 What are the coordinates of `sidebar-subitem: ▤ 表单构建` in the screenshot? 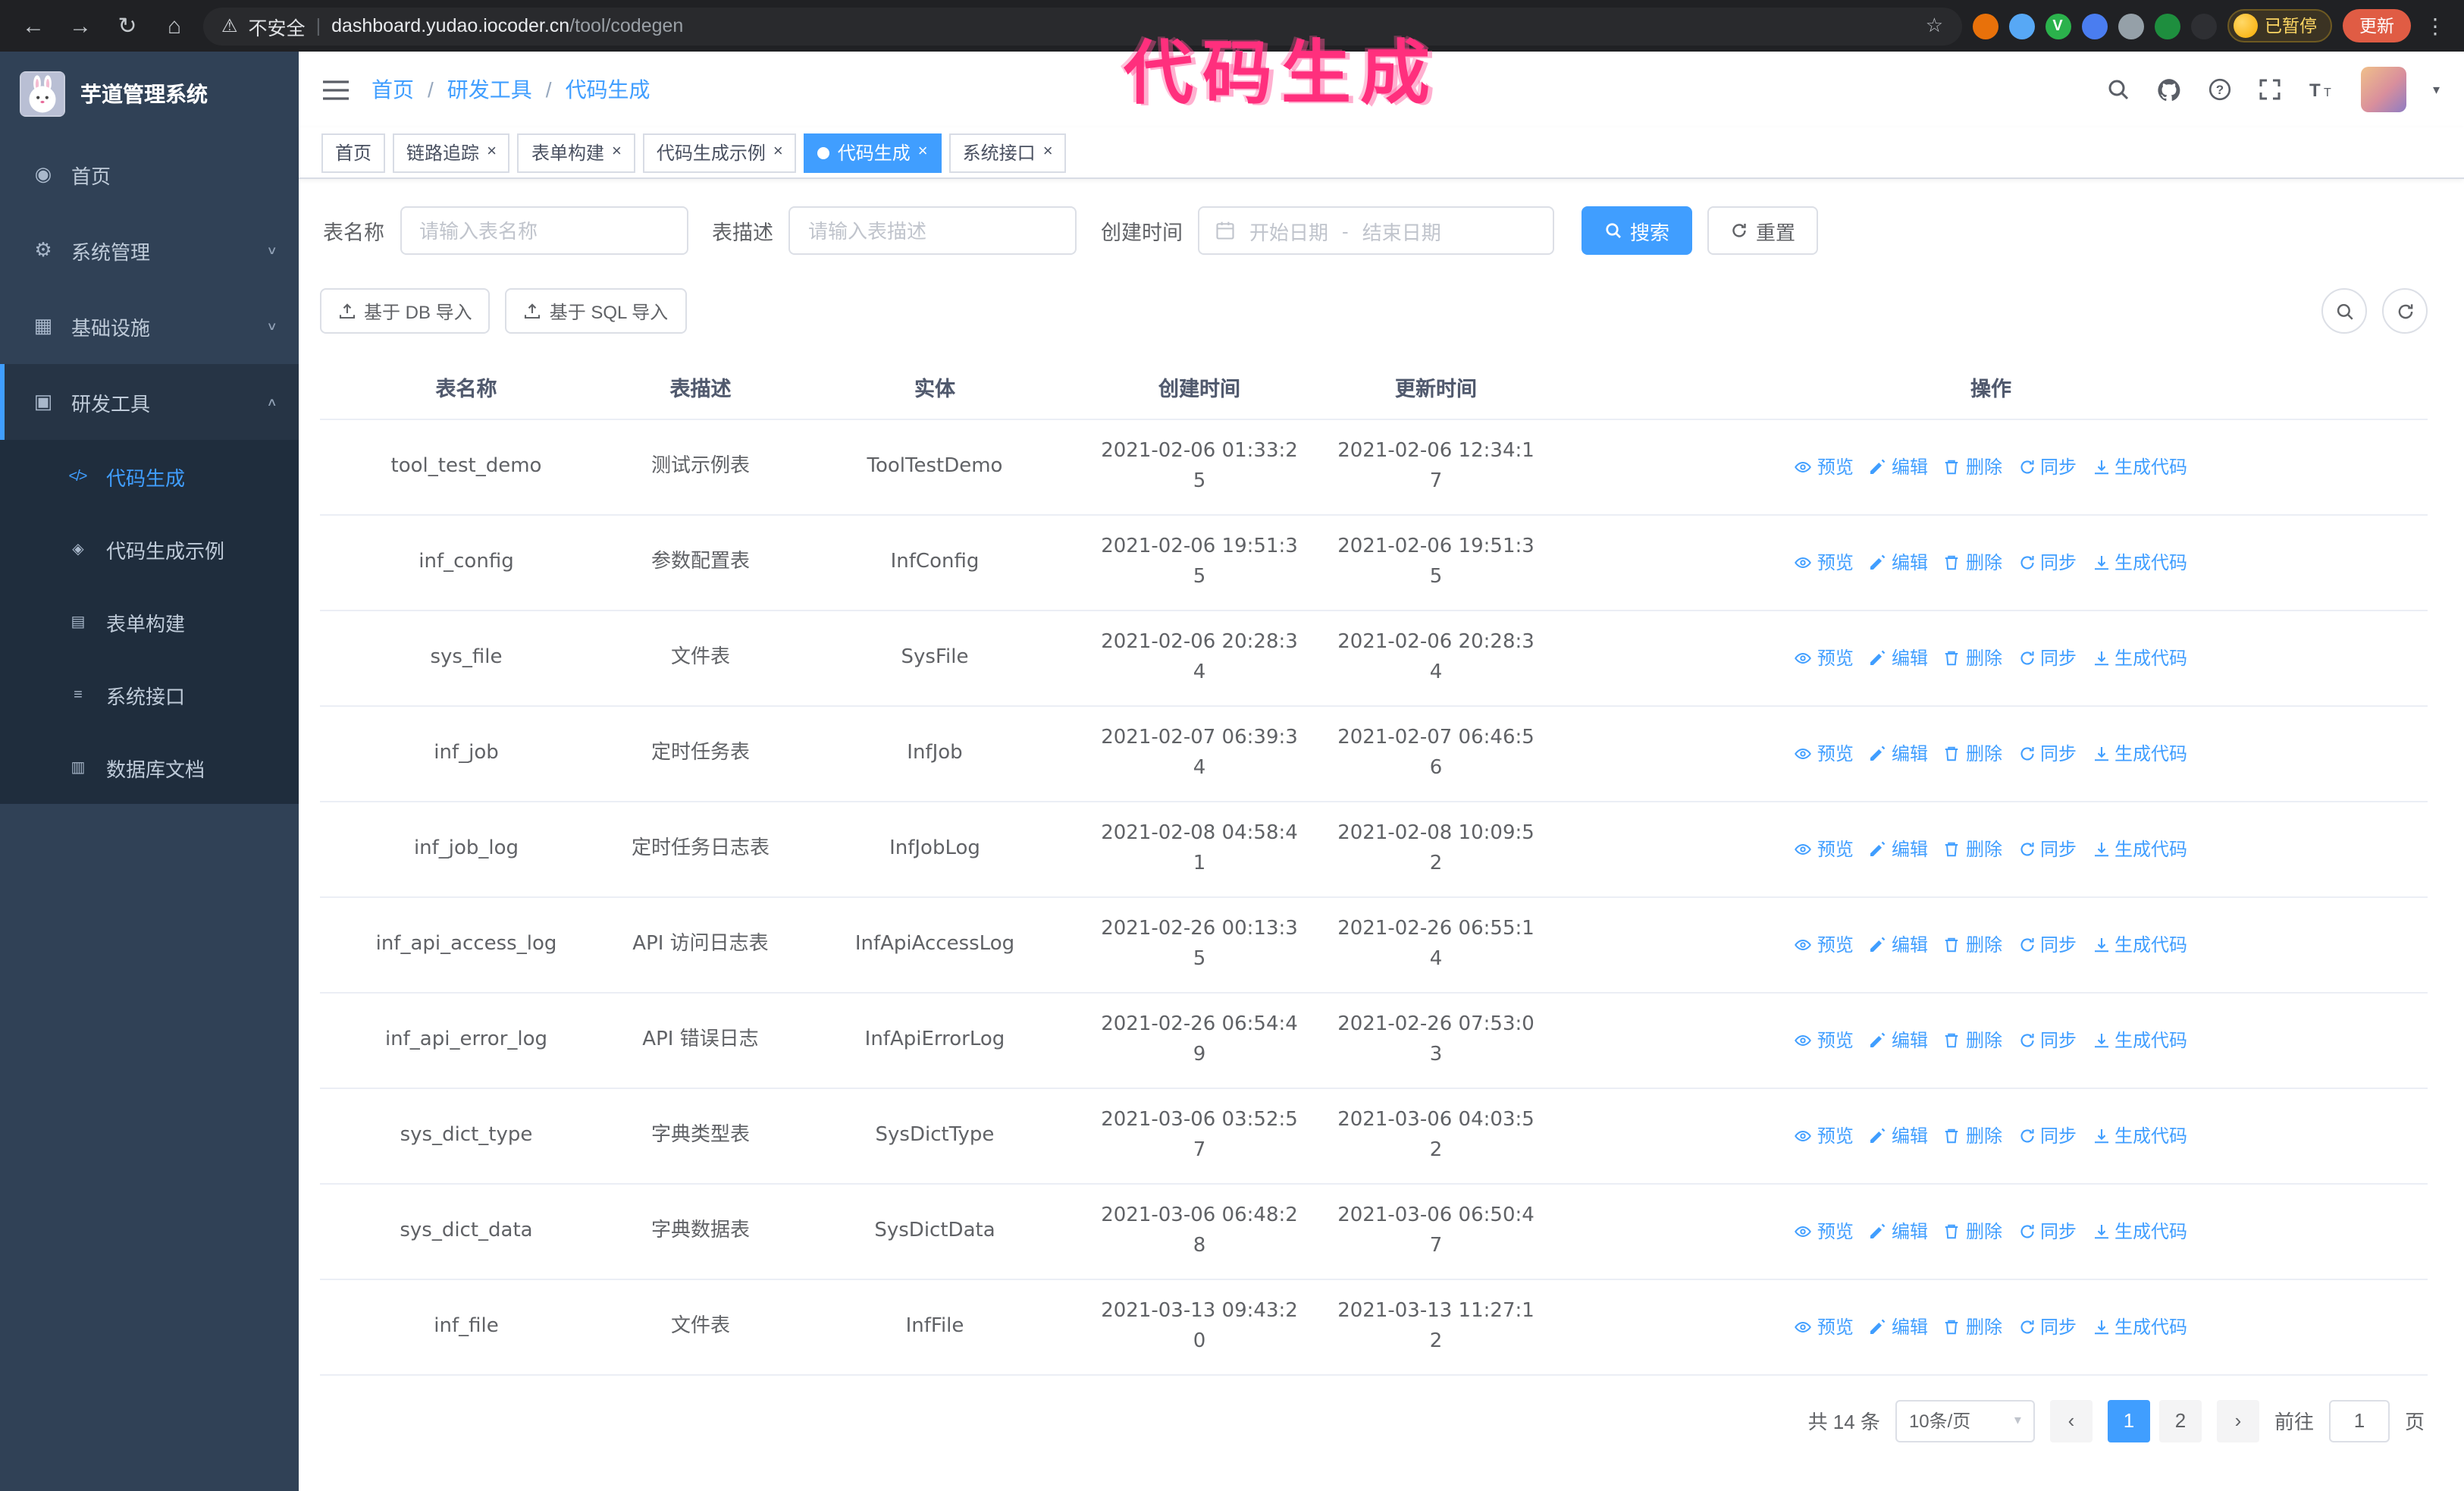 It's located at (150, 621).